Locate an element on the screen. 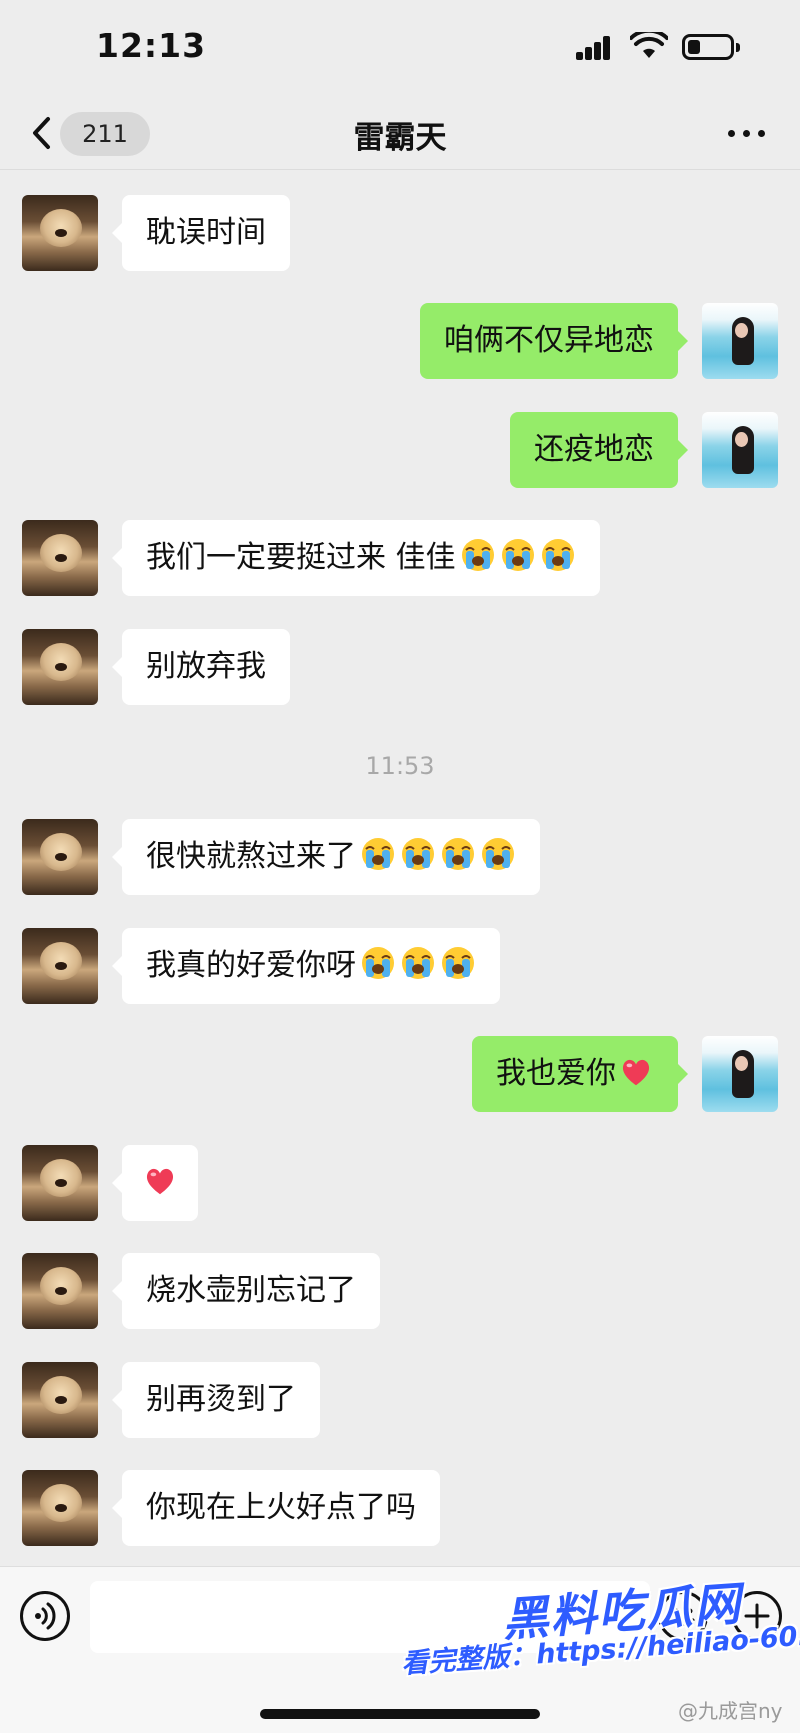 The image size is (800, 1733). battery-icon is located at coordinates (711, 47).